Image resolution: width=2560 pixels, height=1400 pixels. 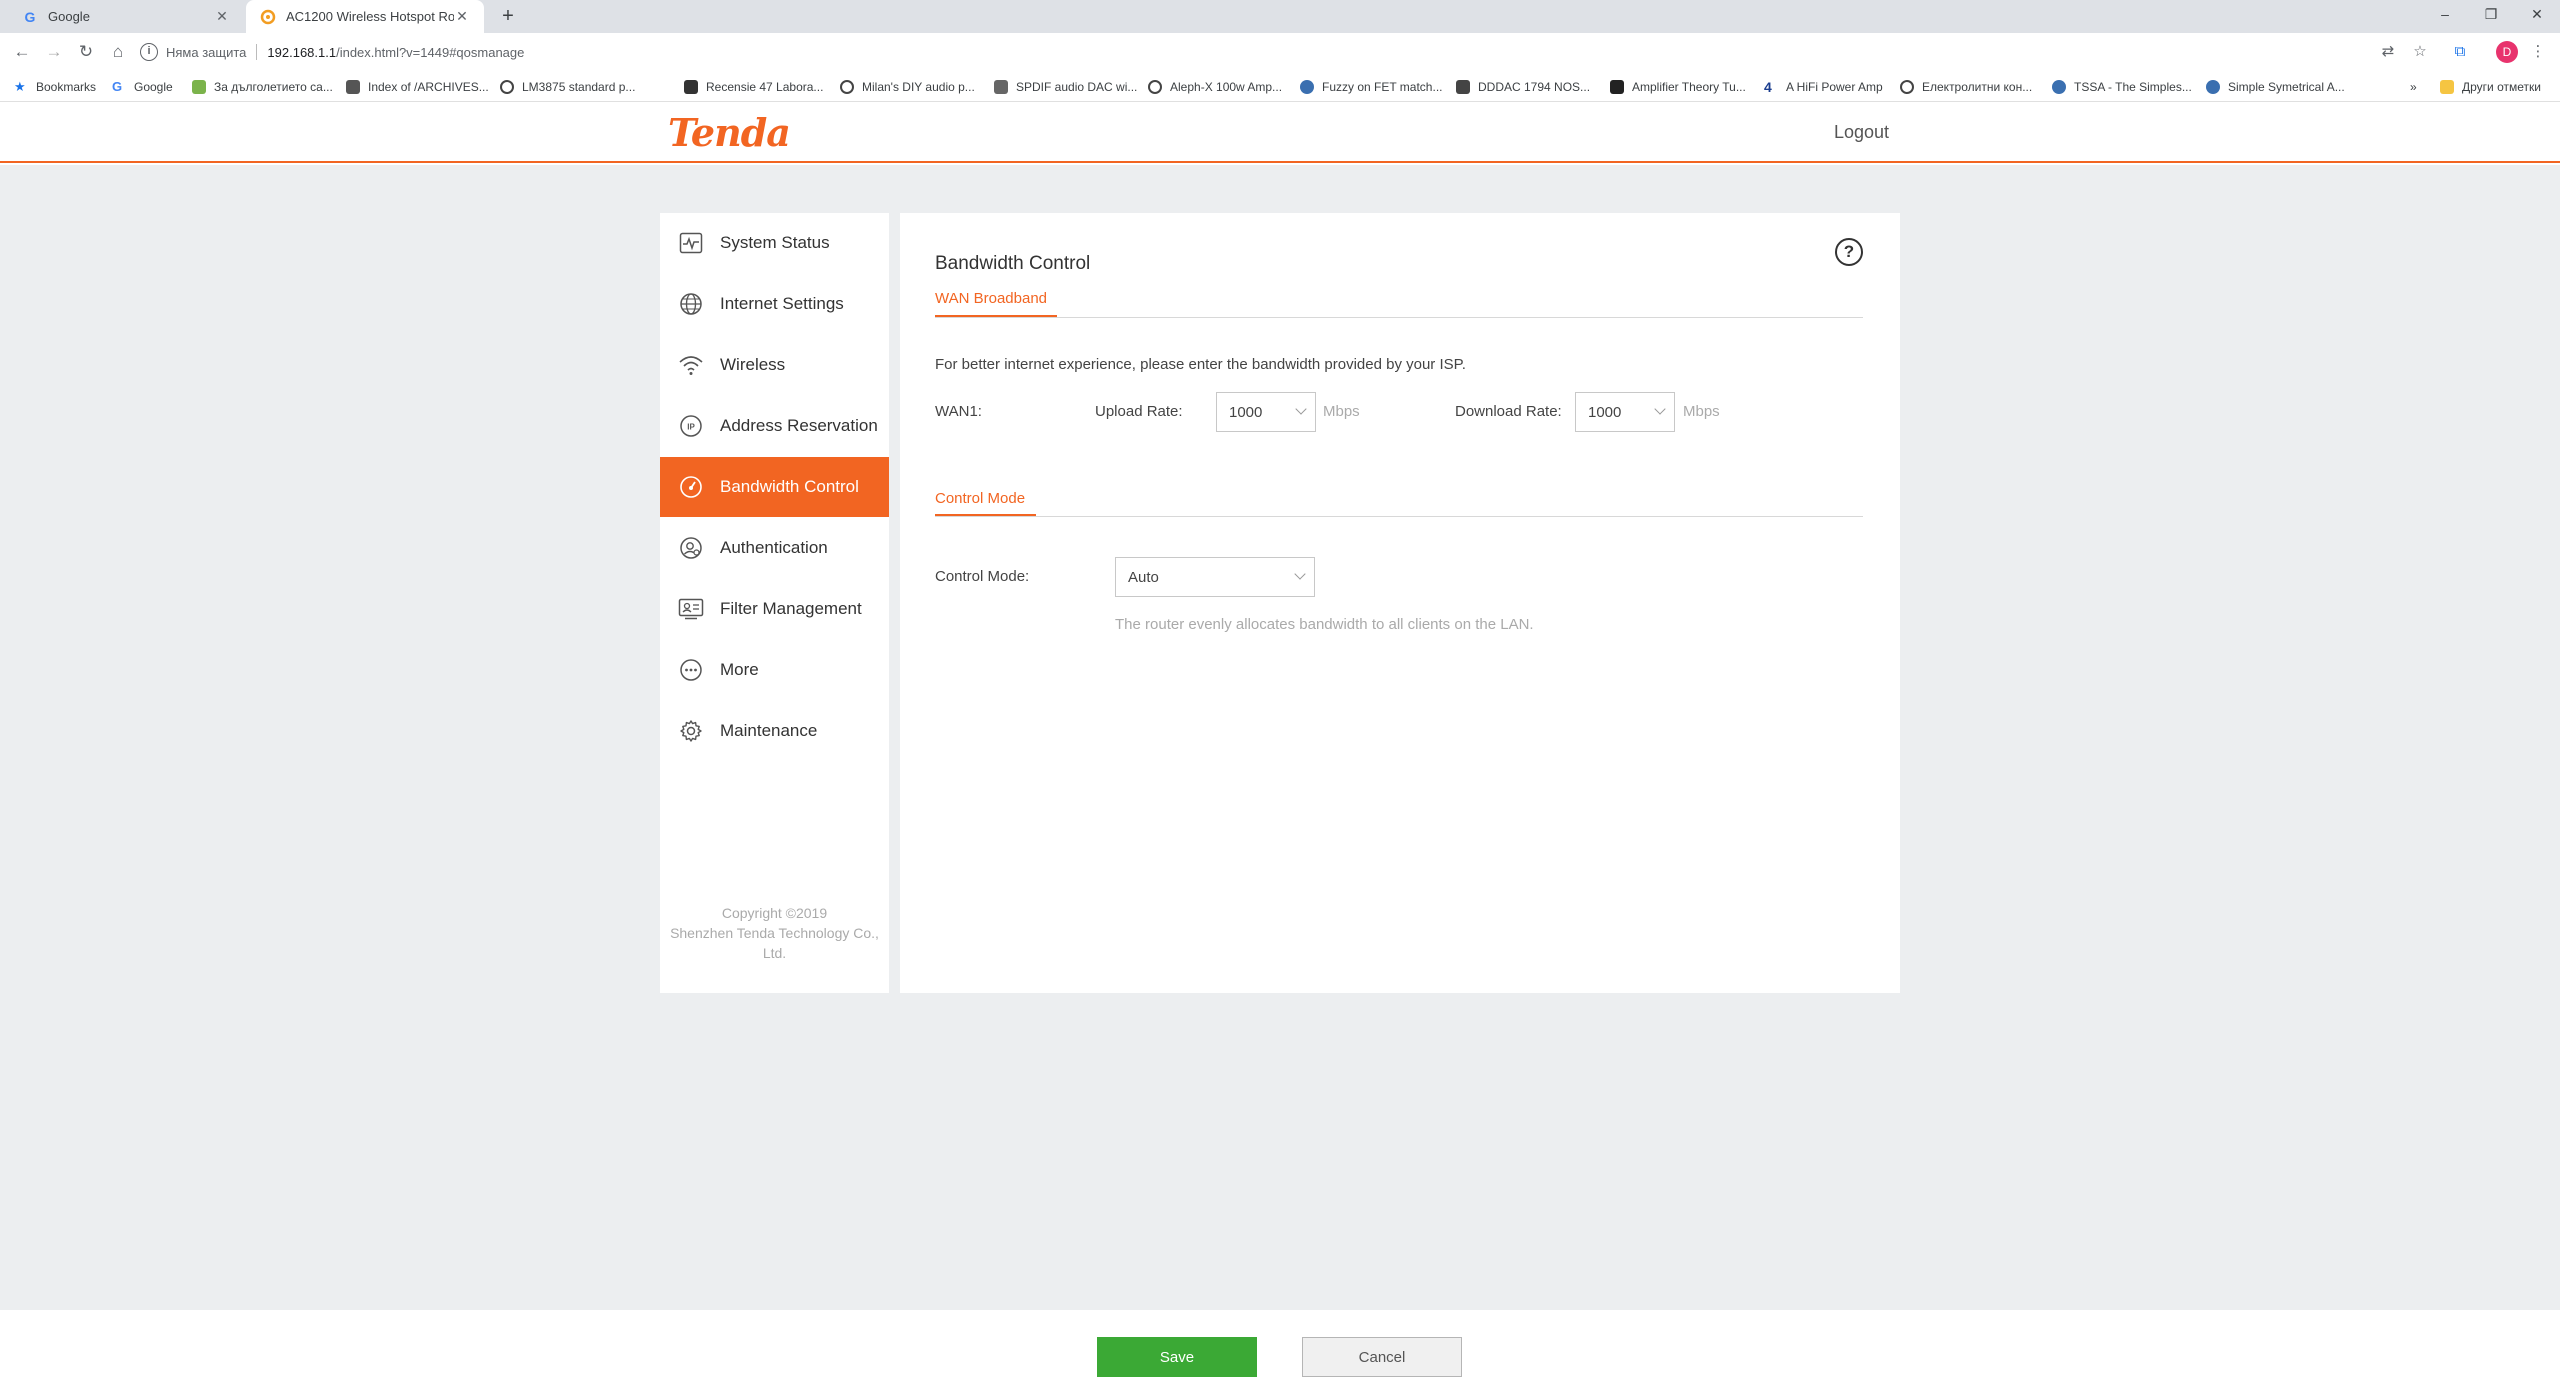 I want to click on bookmark-item: G Google, so click(x=142, y=87).